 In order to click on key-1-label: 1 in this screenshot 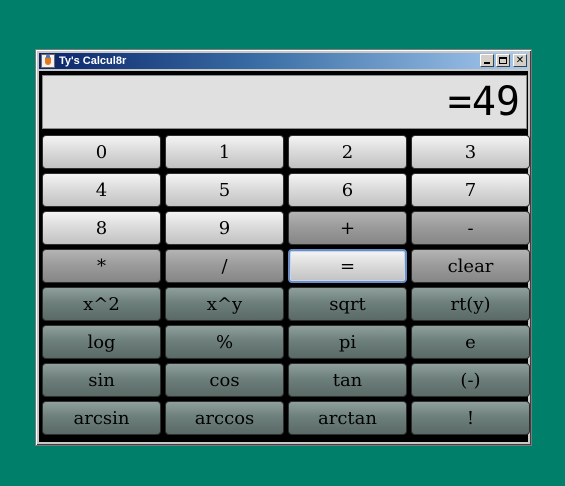, I will do `click(224, 152)`.